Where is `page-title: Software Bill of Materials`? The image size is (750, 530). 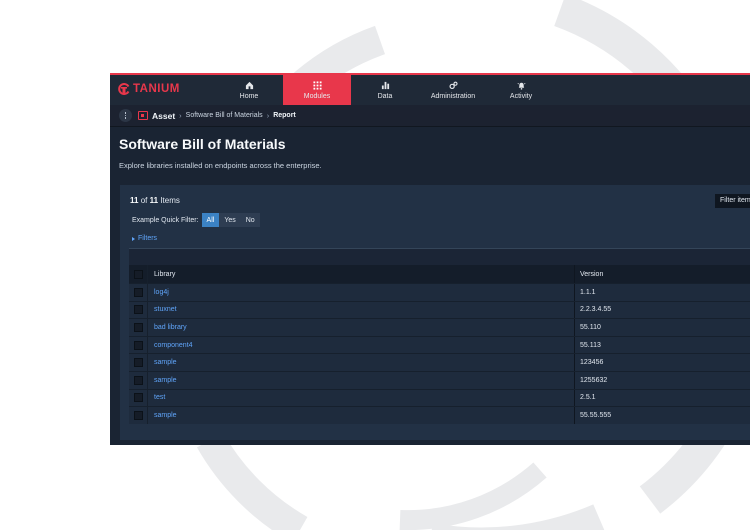
page-title: Software Bill of Materials is located at coordinates (202, 144).